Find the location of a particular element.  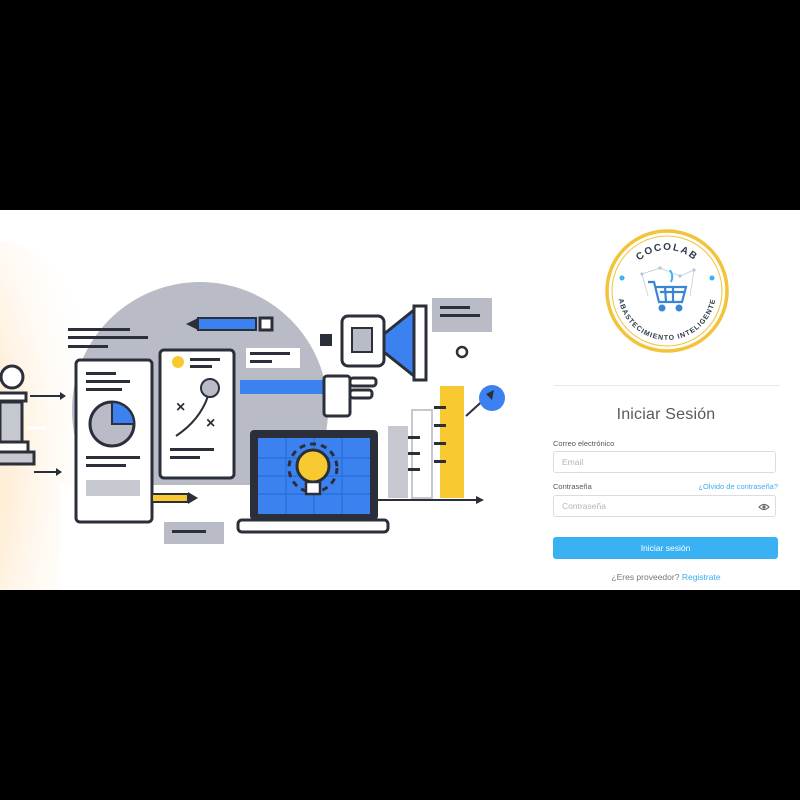

login-submit-button: Iniciar sesión is located at coordinates (665, 548).